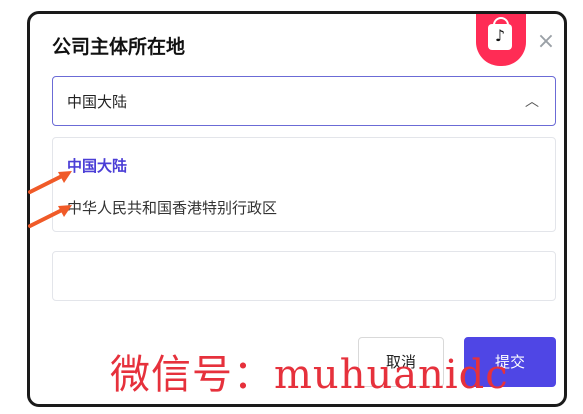 Image resolution: width=583 pixels, height=414 pixels. Describe the element at coordinates (97, 102) in the screenshot. I see `select-value: 中国大陆` at that location.